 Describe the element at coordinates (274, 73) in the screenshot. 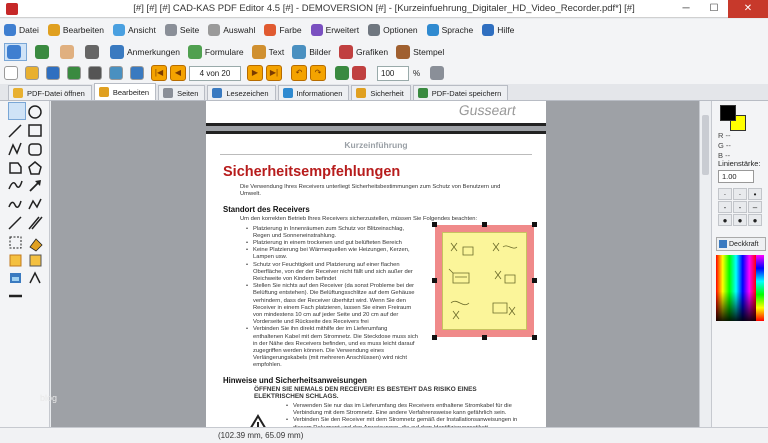

I see `last-page-button: ▶|` at that location.